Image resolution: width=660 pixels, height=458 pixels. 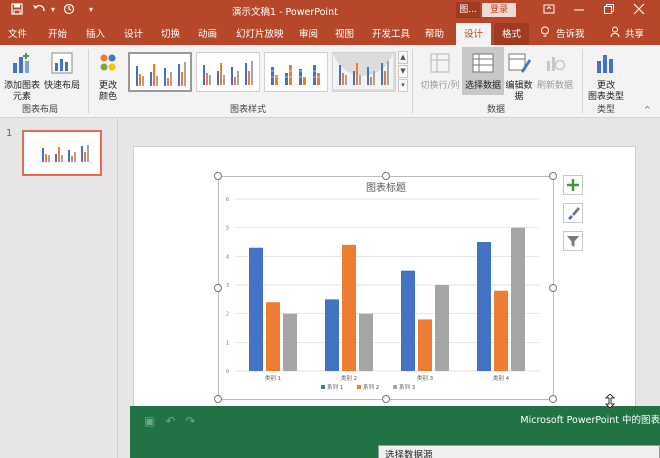 What do you see at coordinates (227, 286) in the screenshot?
I see `y-tick-label: 3` at bounding box center [227, 286].